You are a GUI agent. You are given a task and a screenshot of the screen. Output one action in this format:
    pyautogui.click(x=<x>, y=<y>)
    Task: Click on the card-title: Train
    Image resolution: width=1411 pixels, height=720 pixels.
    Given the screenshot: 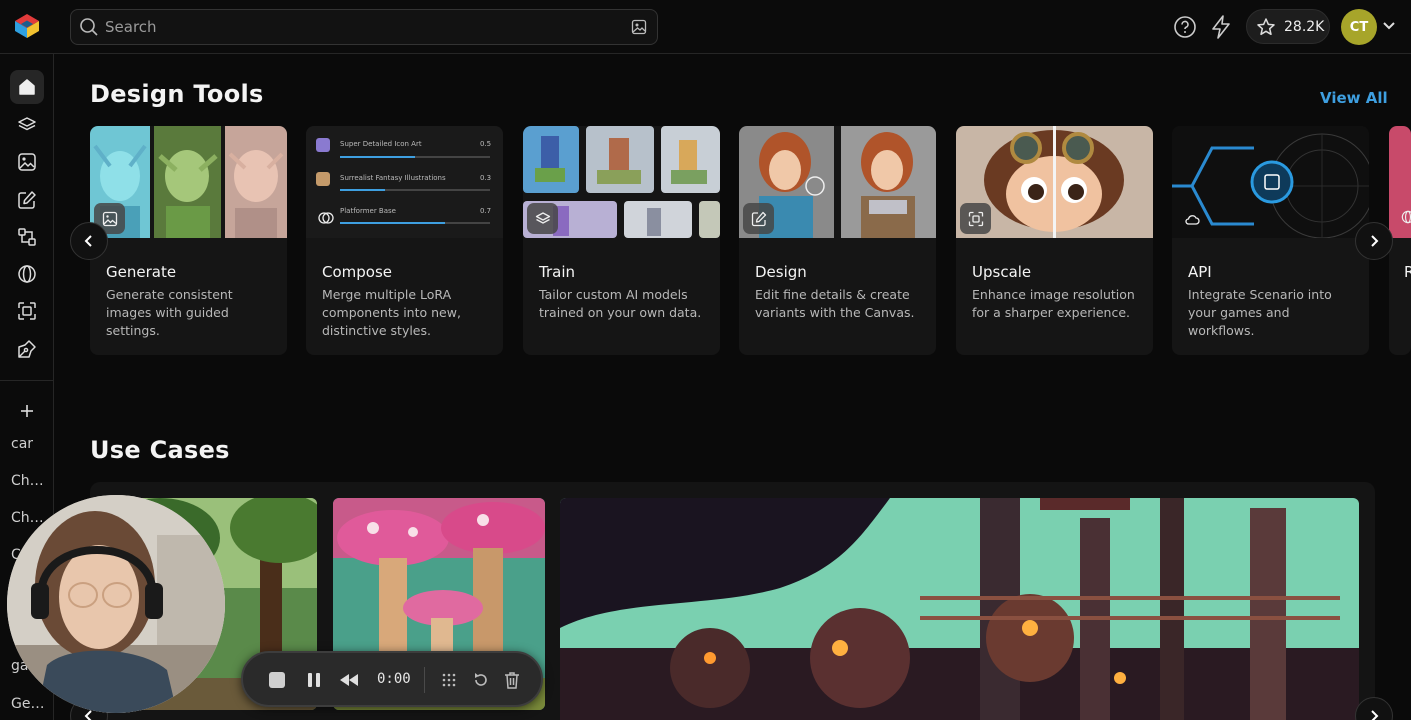 What is the action you would take?
    pyautogui.click(x=557, y=272)
    